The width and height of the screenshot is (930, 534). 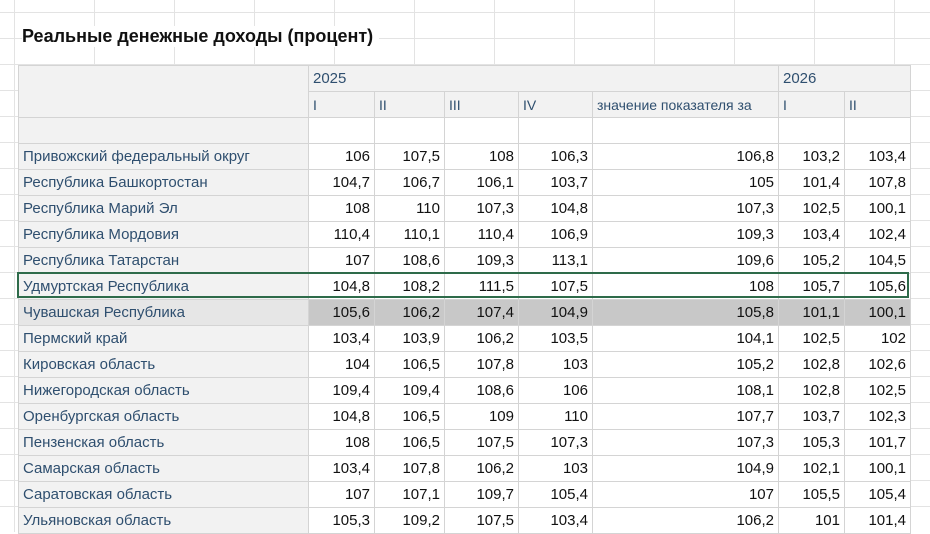 I want to click on value-cell: 106,1, so click(x=481, y=182).